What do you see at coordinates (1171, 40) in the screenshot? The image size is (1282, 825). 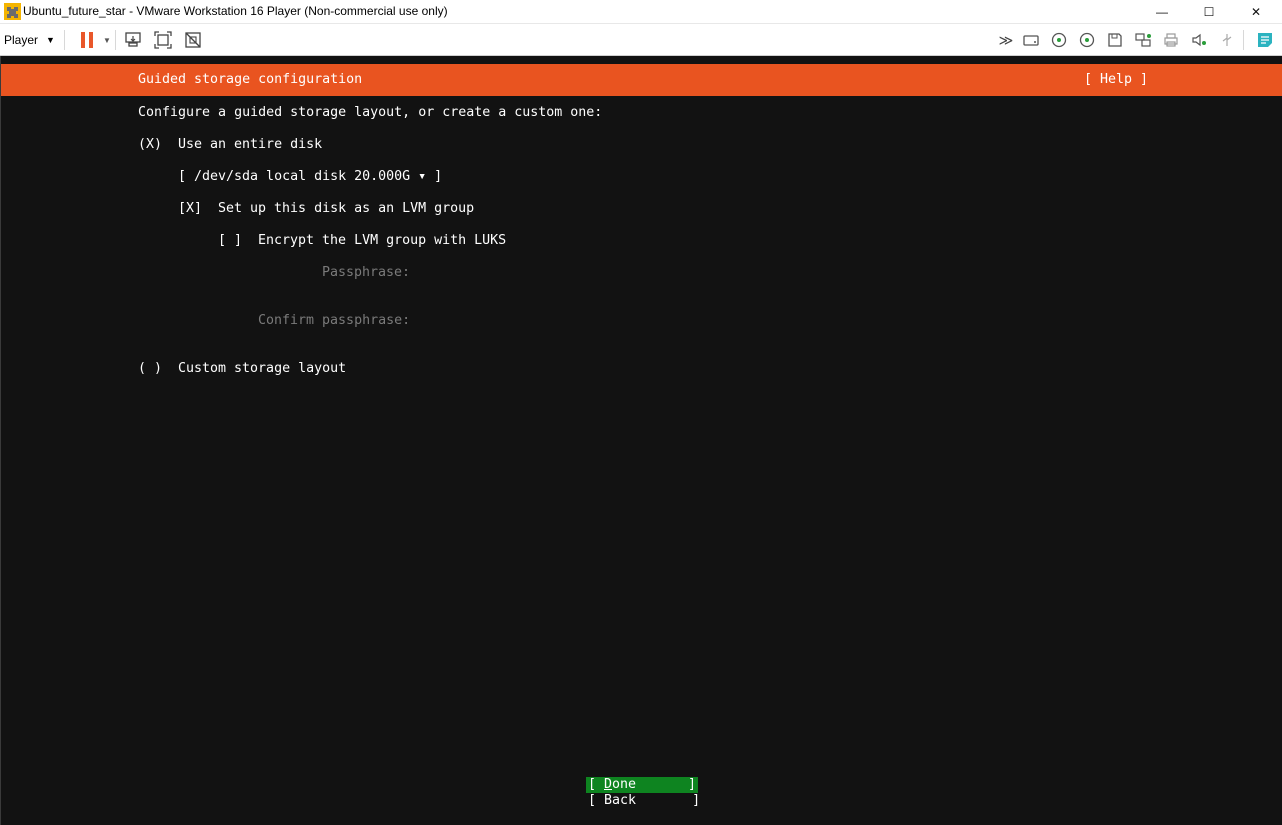 I see `printer-icon` at bounding box center [1171, 40].